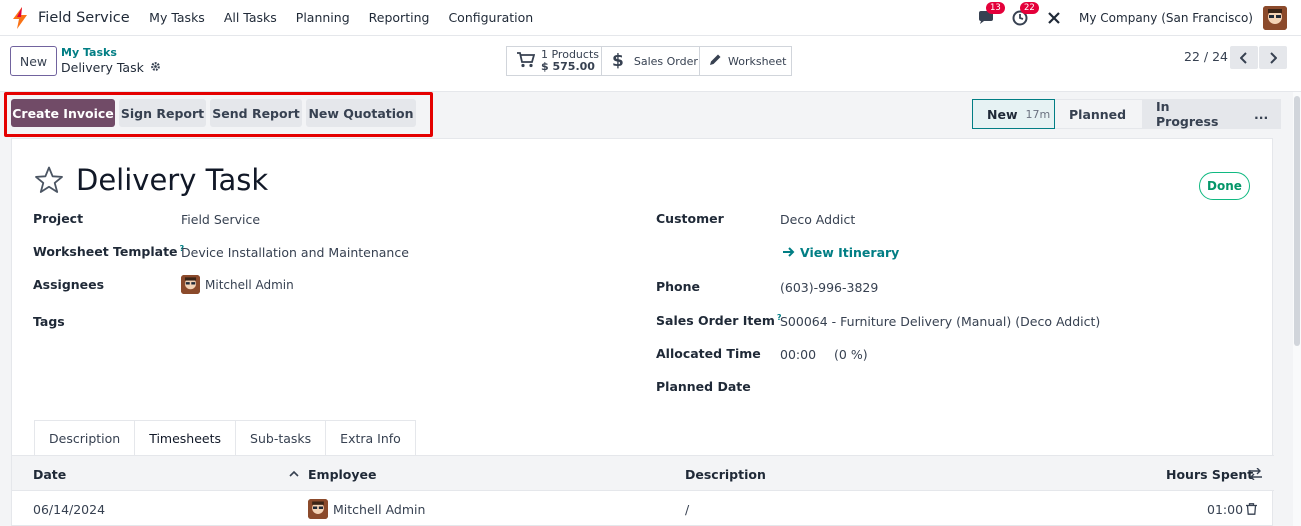  Describe the element at coordinates (84, 18) in the screenshot. I see `app-name: Field Service` at that location.